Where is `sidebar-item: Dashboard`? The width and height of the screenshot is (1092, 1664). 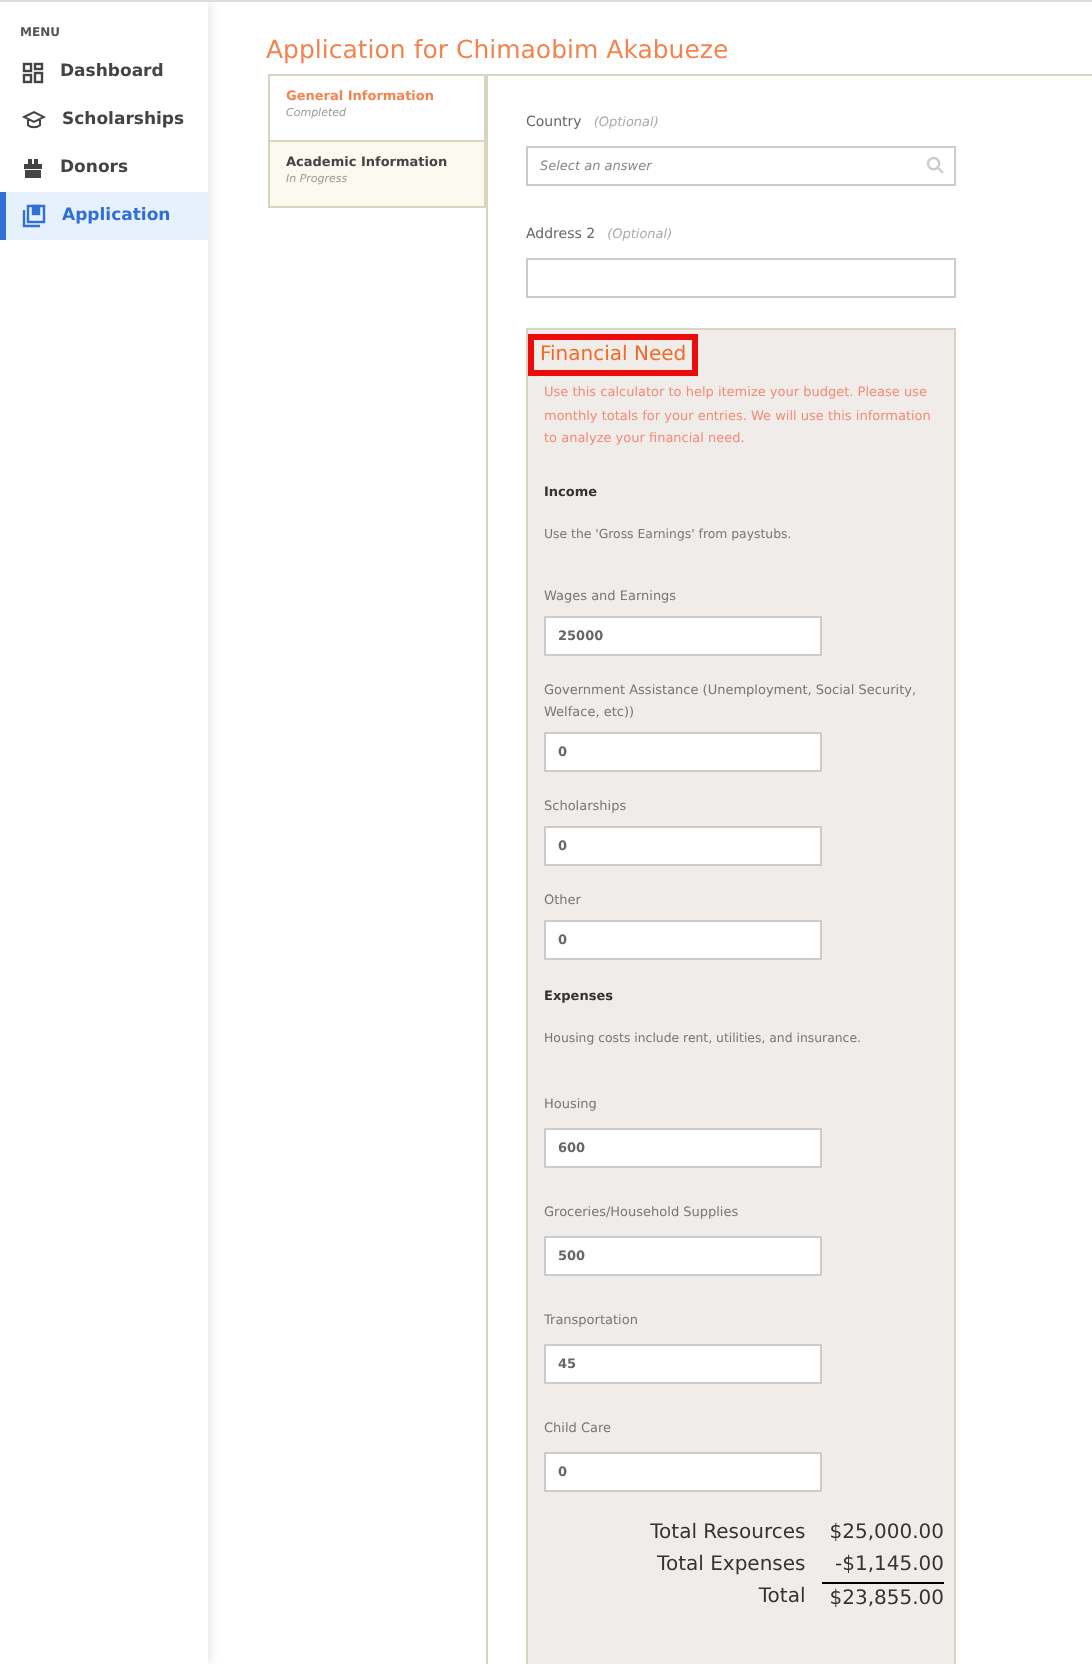
sidebar-item: Dashboard is located at coordinates (104, 72).